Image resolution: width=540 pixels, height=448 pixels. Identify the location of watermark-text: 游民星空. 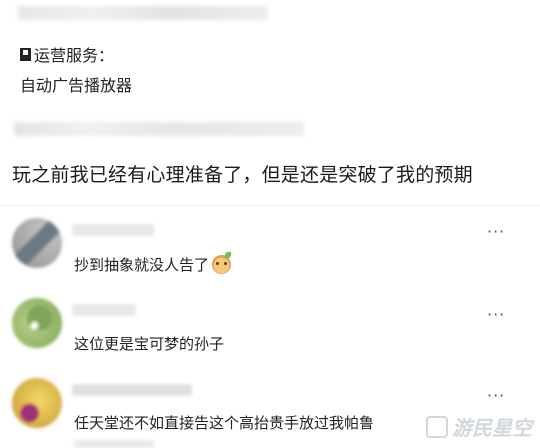
(492, 428).